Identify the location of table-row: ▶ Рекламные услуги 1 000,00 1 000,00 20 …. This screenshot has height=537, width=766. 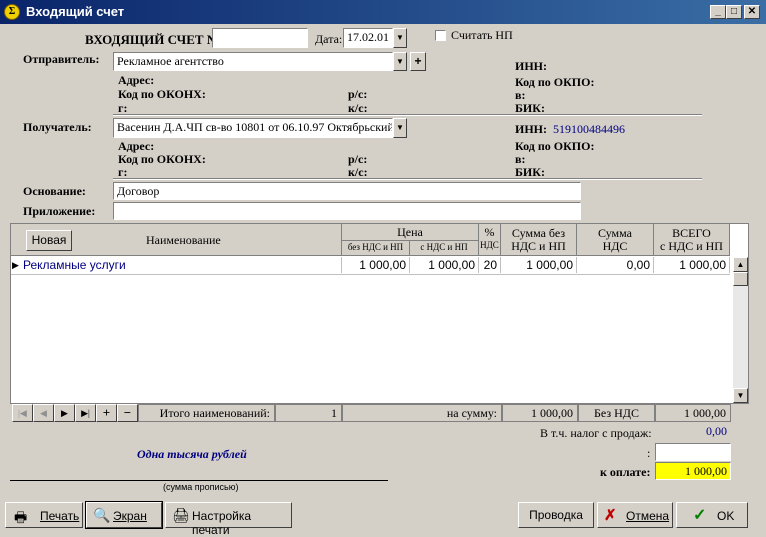
(370, 266).